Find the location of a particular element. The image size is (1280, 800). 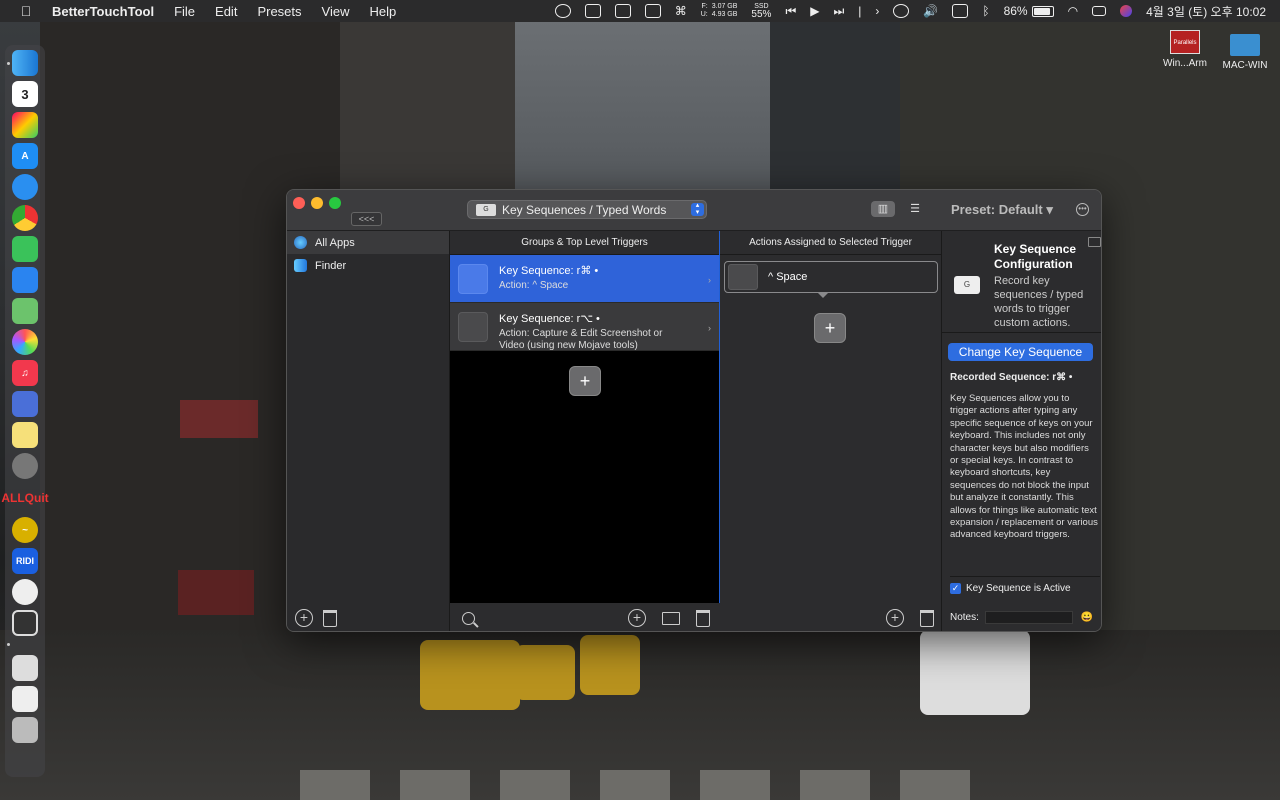

add-trigger-button: + is located at coordinates (585, 381).